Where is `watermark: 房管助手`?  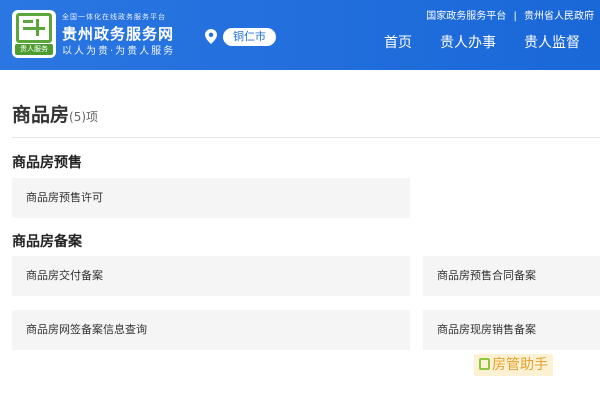 watermark: 房管助手 is located at coordinates (513, 365).